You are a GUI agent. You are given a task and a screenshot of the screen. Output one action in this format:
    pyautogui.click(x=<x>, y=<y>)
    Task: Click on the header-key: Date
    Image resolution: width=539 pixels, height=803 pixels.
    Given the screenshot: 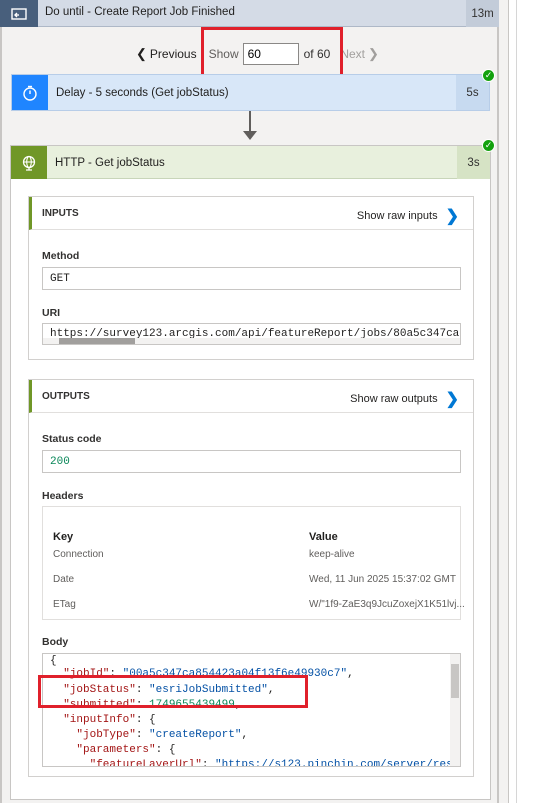 What is the action you would take?
    pyautogui.click(x=64, y=579)
    